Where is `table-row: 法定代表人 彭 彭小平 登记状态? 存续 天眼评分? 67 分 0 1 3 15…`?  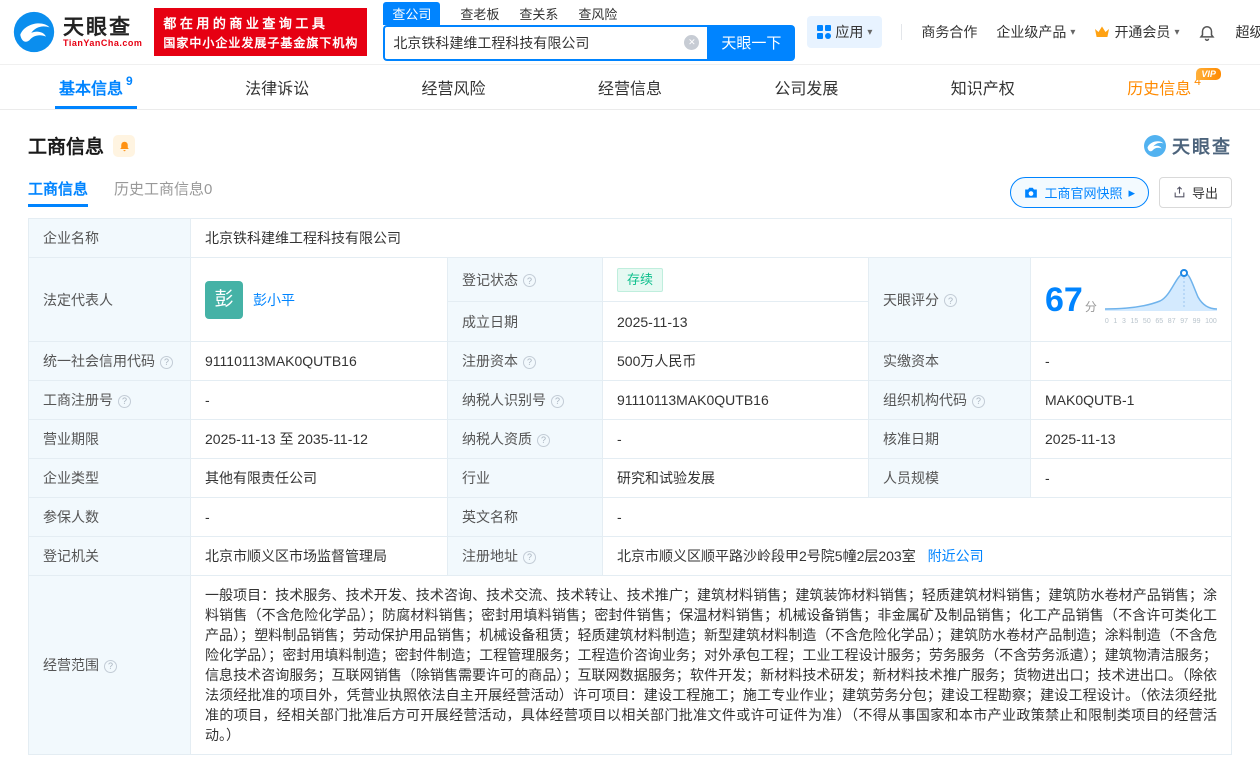 table-row: 法定代表人 彭 彭小平 登记状态? 存续 天眼评分? 67 分 0 1 3 15… is located at coordinates (630, 299).